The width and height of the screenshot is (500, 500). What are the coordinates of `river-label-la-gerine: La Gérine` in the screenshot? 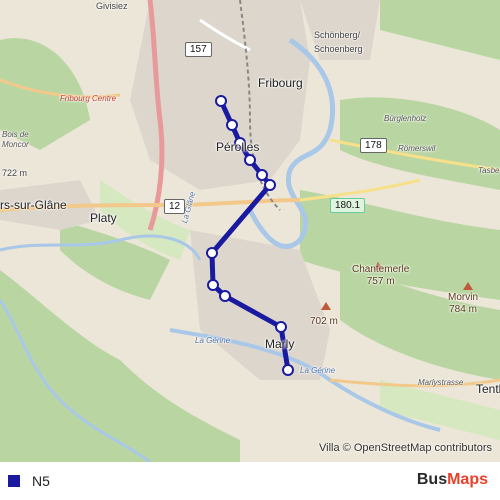 It's located at (213, 340).